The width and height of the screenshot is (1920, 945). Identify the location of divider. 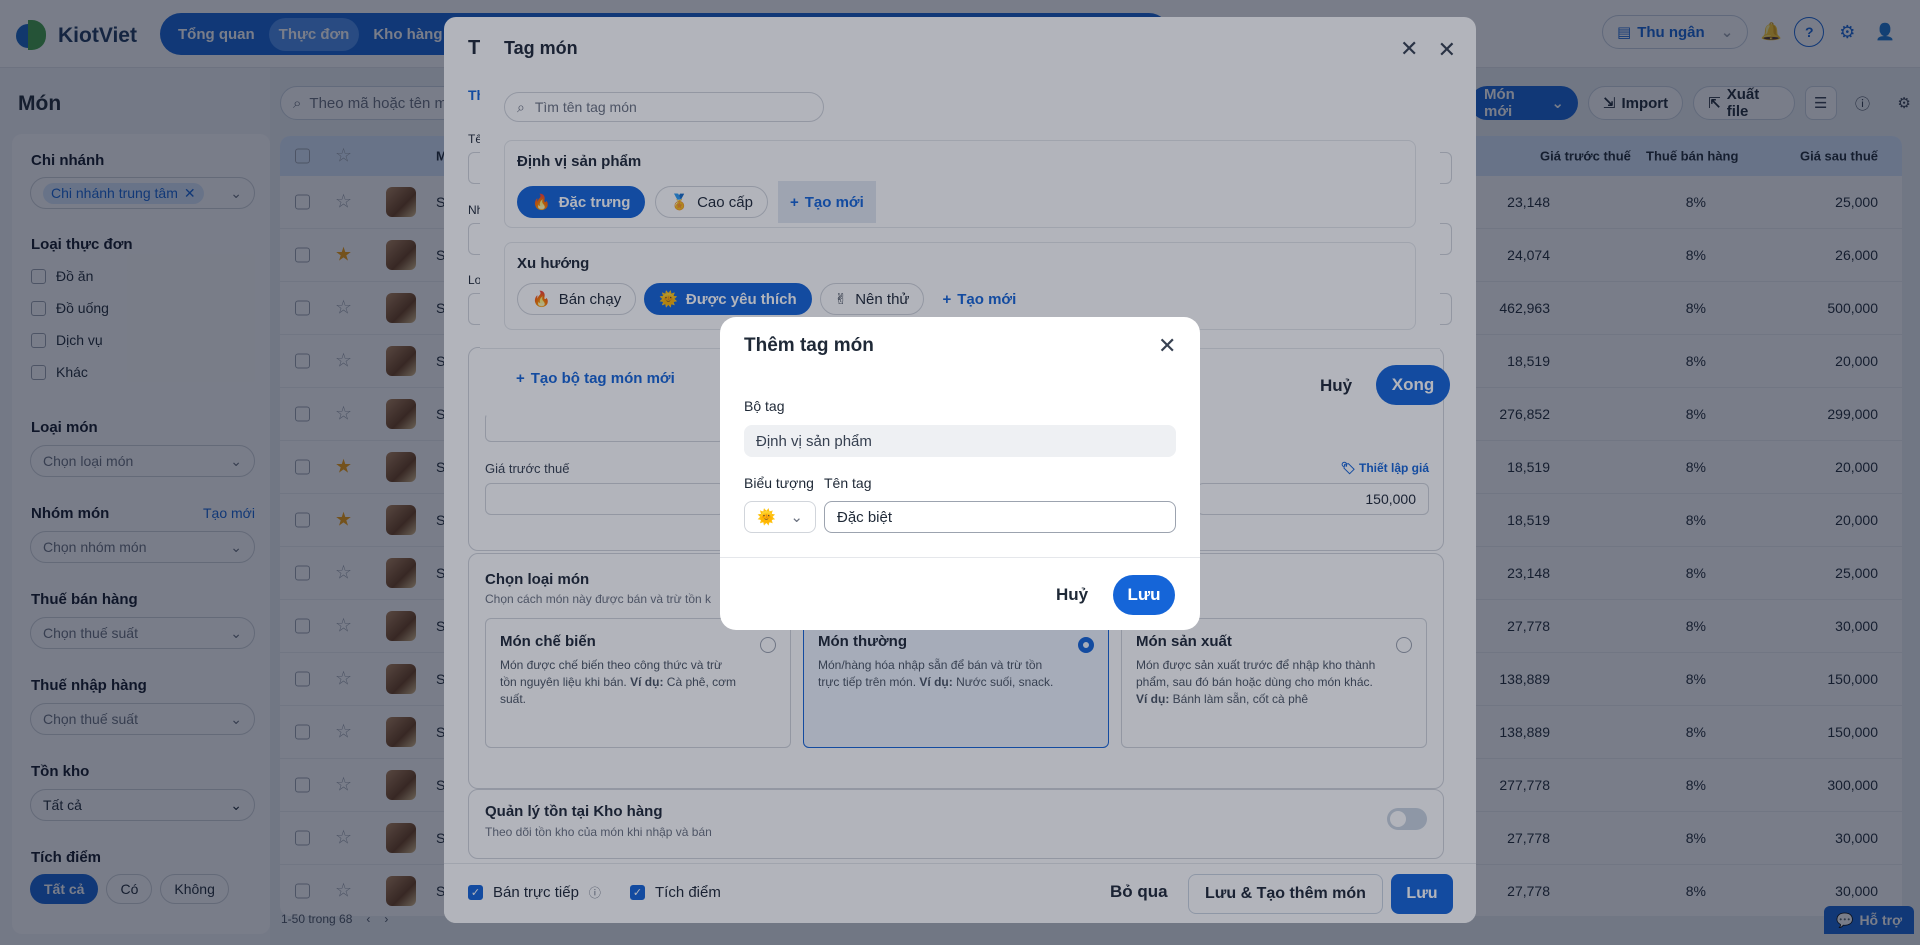
(960, 557).